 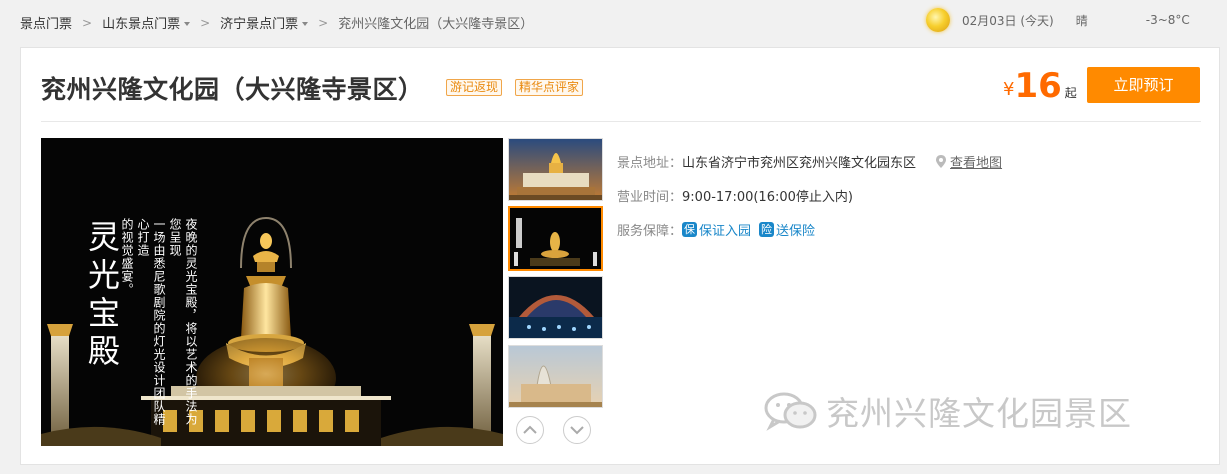 I want to click on price-suffix: 起, so click(x=1070, y=93).